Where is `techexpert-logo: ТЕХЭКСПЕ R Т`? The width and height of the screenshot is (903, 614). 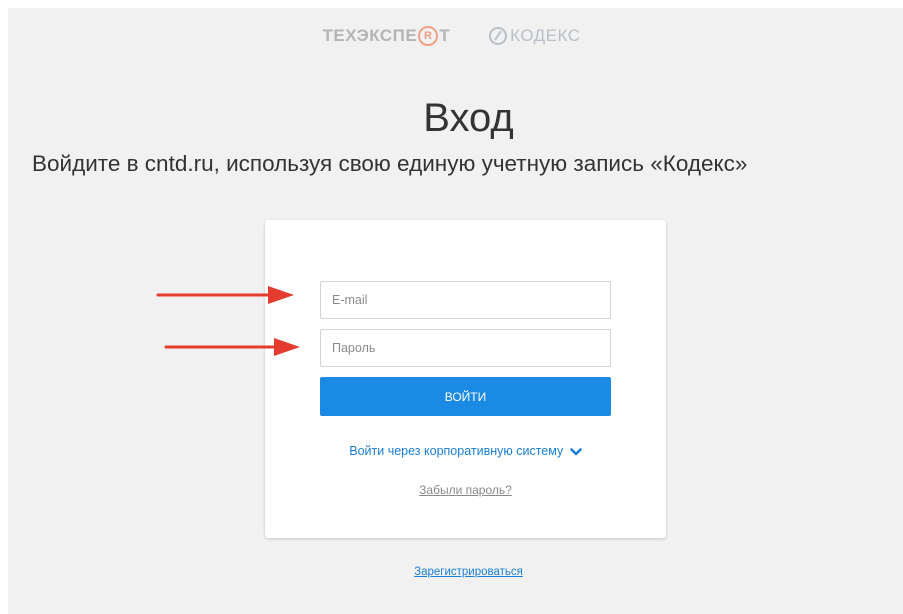
techexpert-logo: ТЕХЭКСПЕ R Т is located at coordinates (386, 36).